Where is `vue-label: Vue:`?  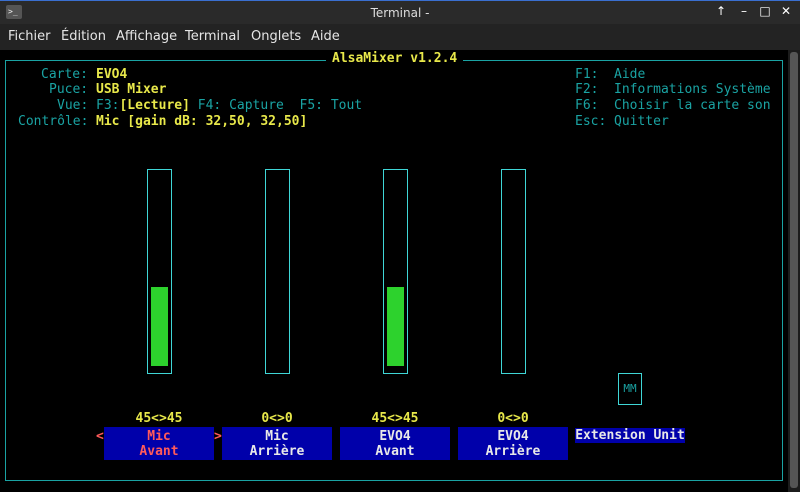 vue-label: Vue: is located at coordinates (73, 105).